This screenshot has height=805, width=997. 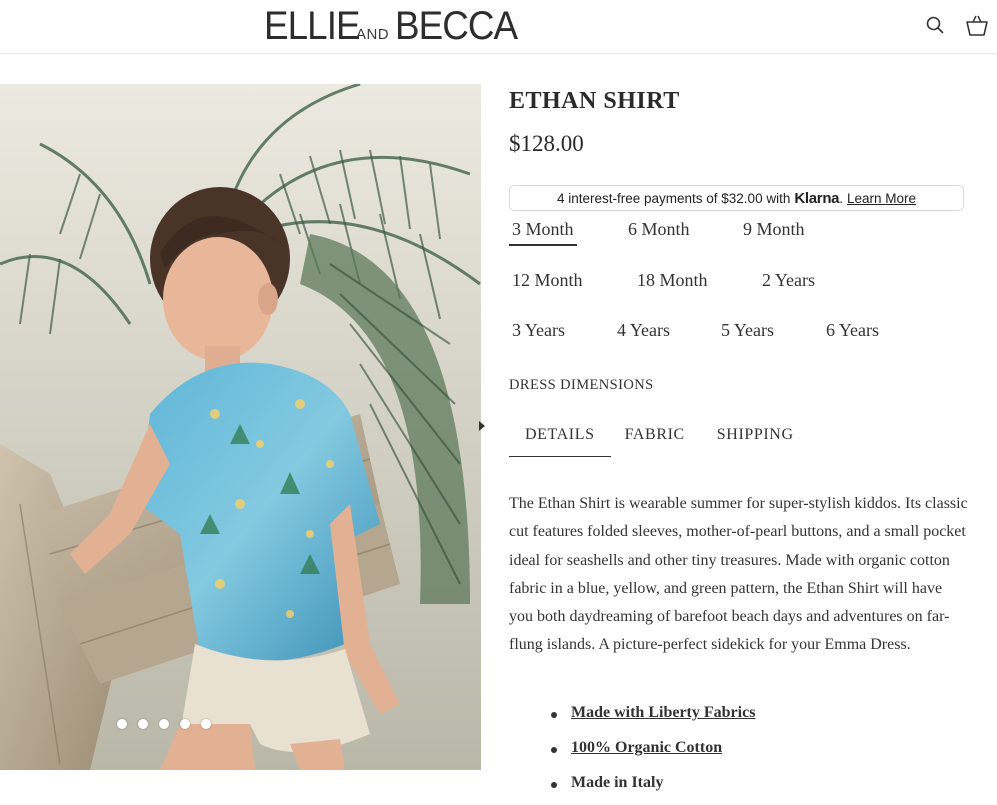 I want to click on size-option-5-years: 5 Years, so click(x=747, y=330).